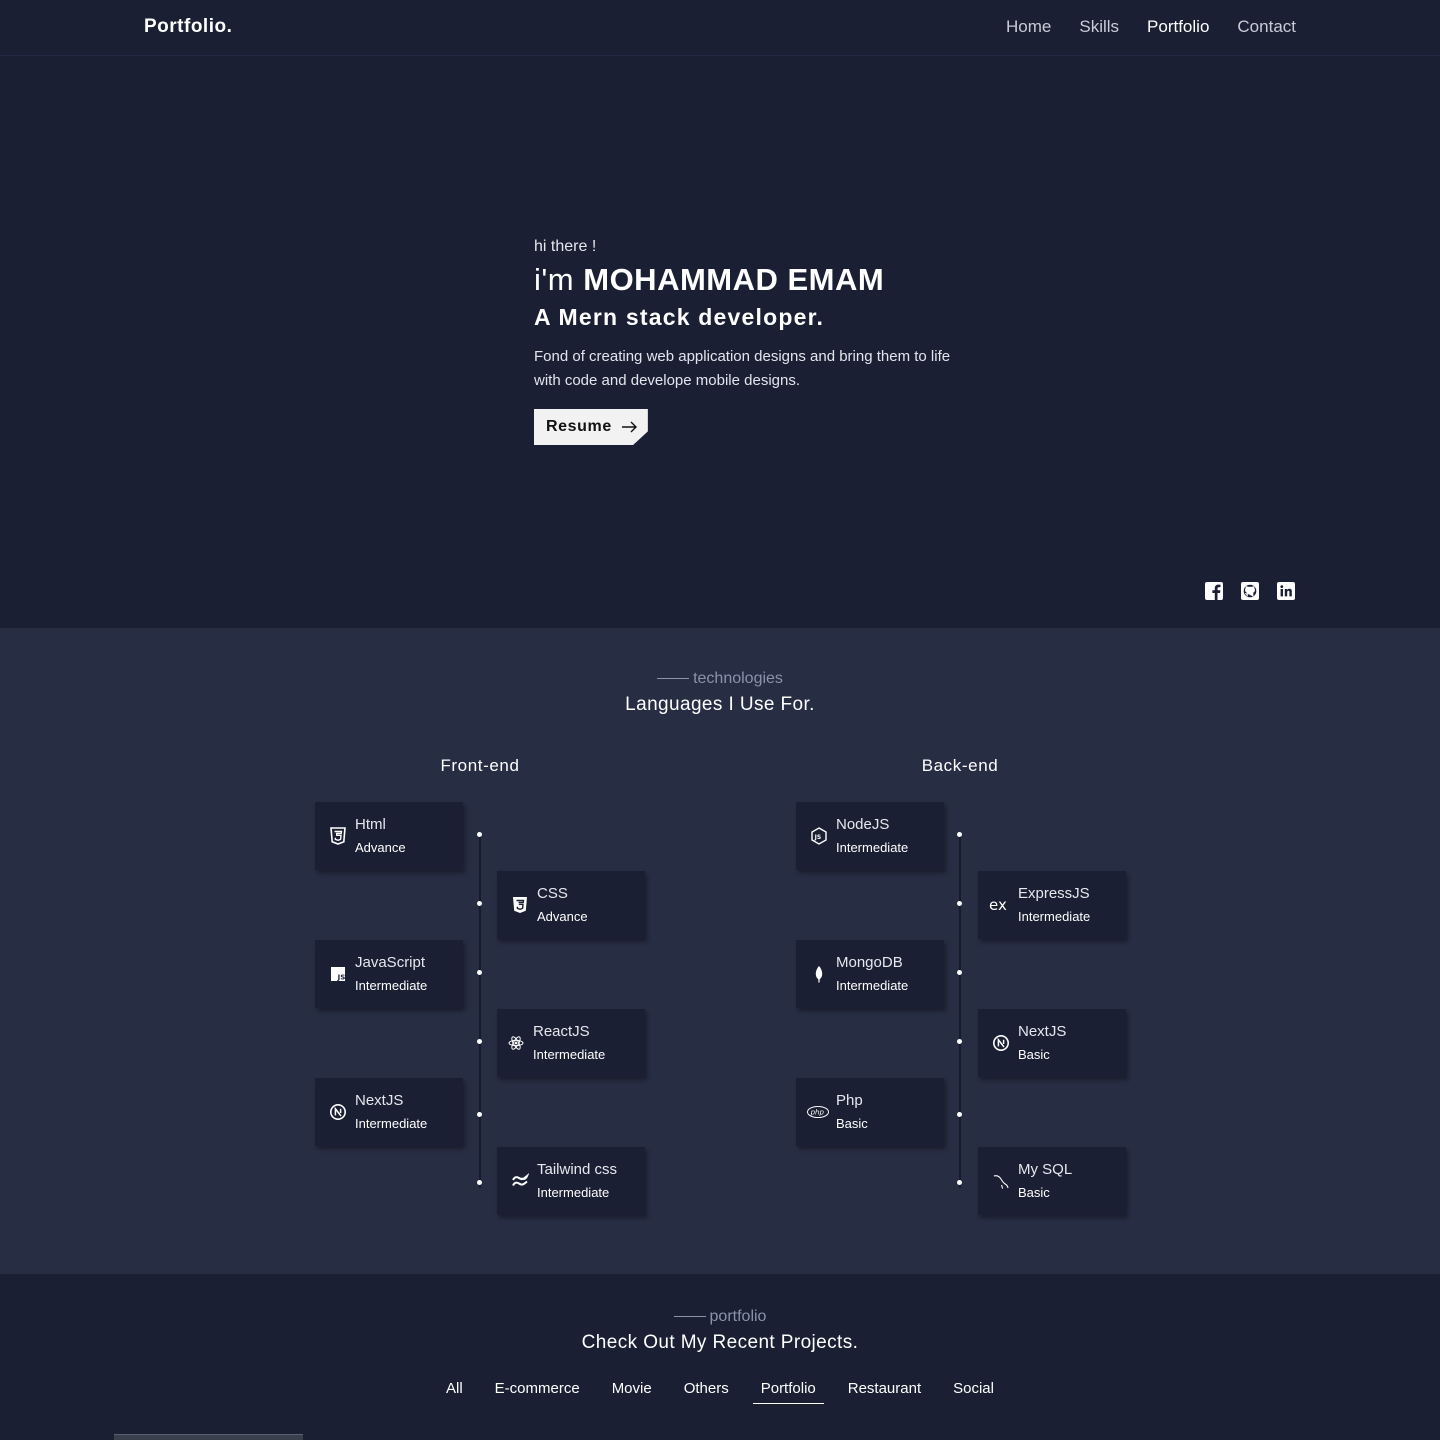 The image size is (1440, 1440). Describe the element at coordinates (454, 1391) in the screenshot. I see `filter-all: All` at that location.